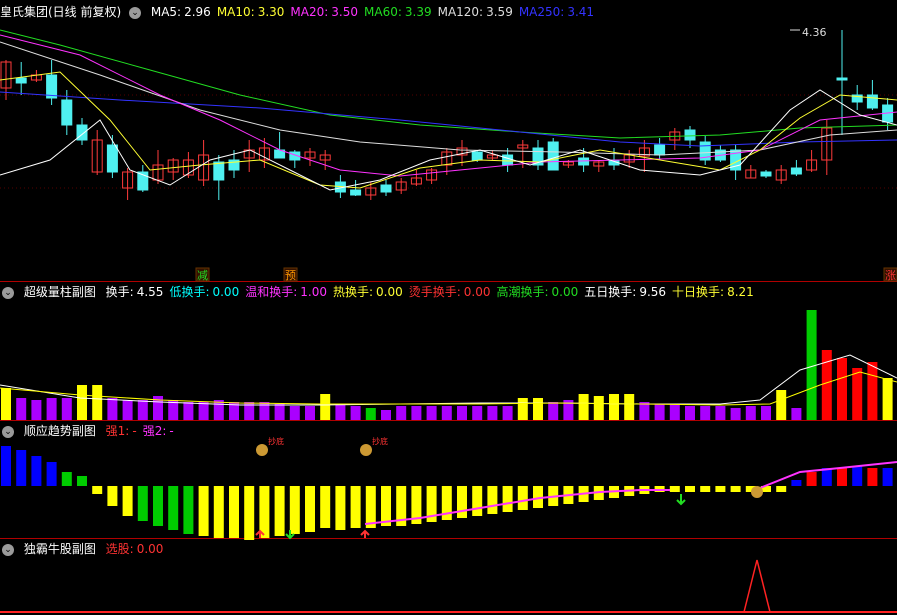 Image resolution: width=897 pixels, height=615 pixels. What do you see at coordinates (380, 441) in the screenshot?
I see `buy-signal-label: 抄底` at bounding box center [380, 441].